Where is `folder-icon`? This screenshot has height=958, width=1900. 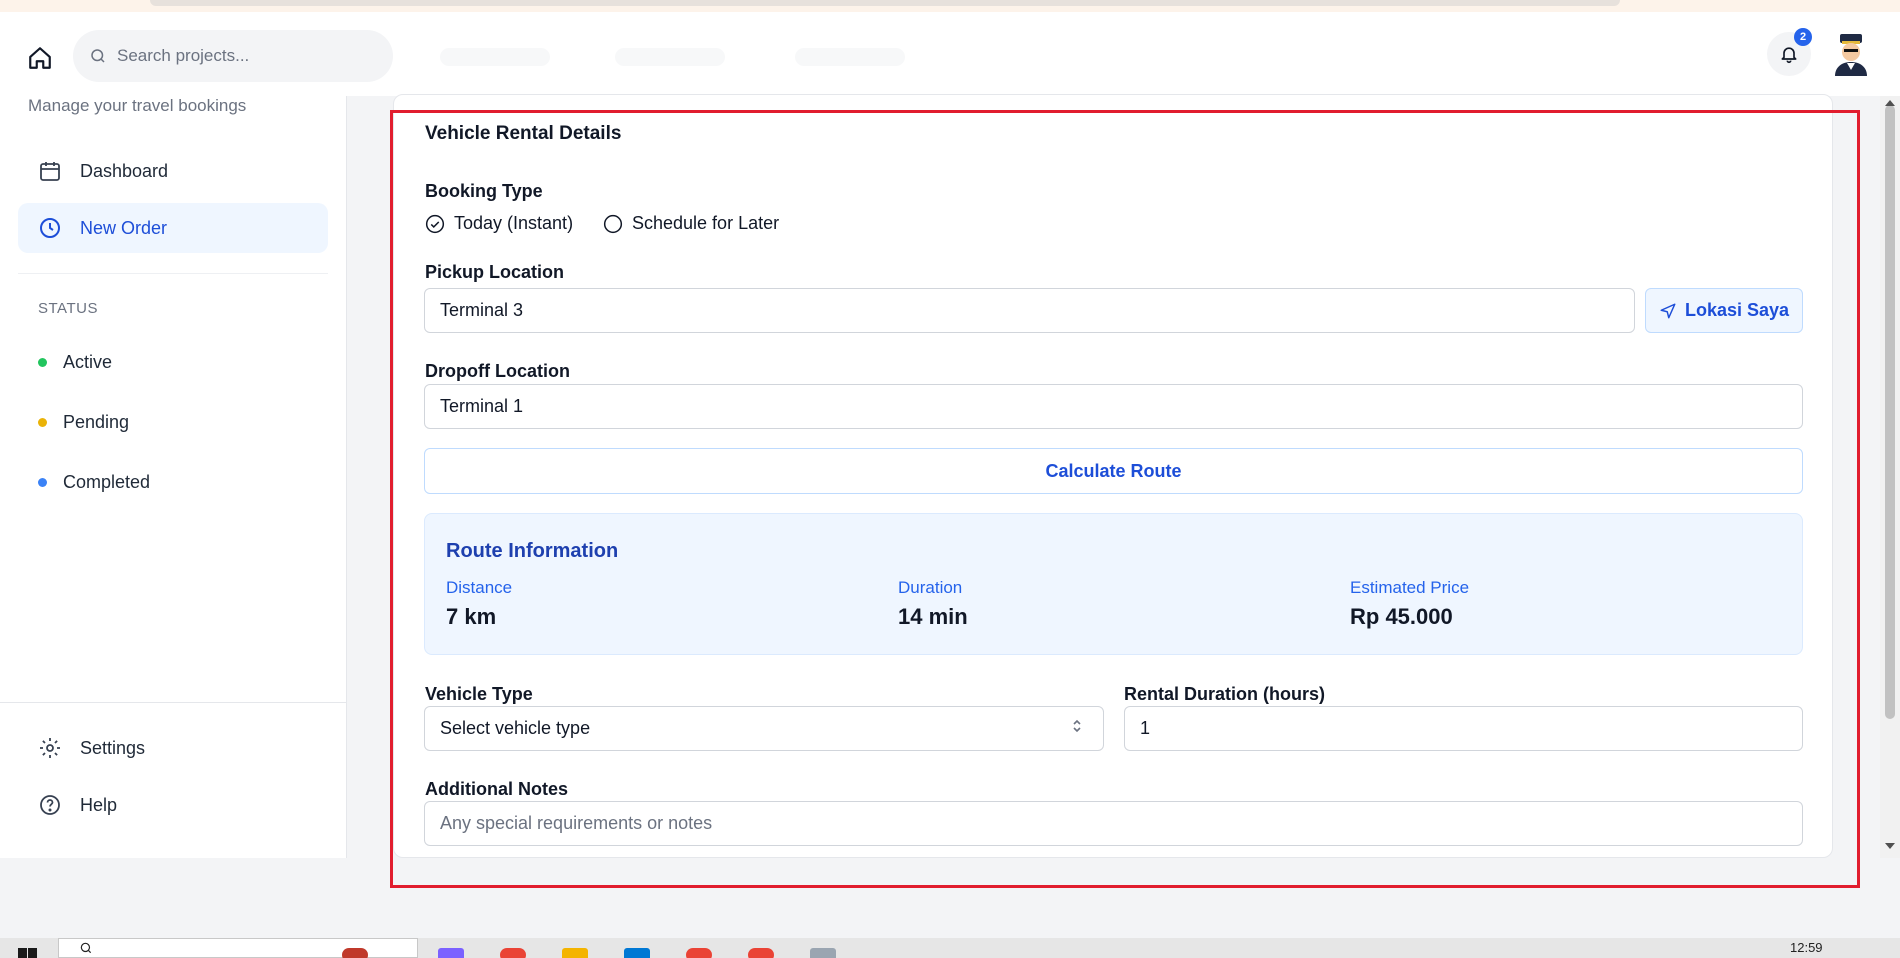 folder-icon is located at coordinates (575, 953).